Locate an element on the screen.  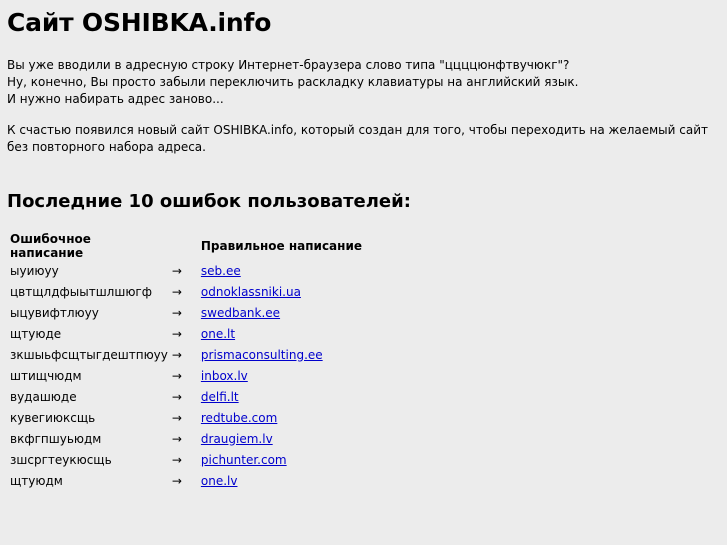
table-row: зшсргтеукюсщь → pichunter.com is located at coordinates (186, 459).